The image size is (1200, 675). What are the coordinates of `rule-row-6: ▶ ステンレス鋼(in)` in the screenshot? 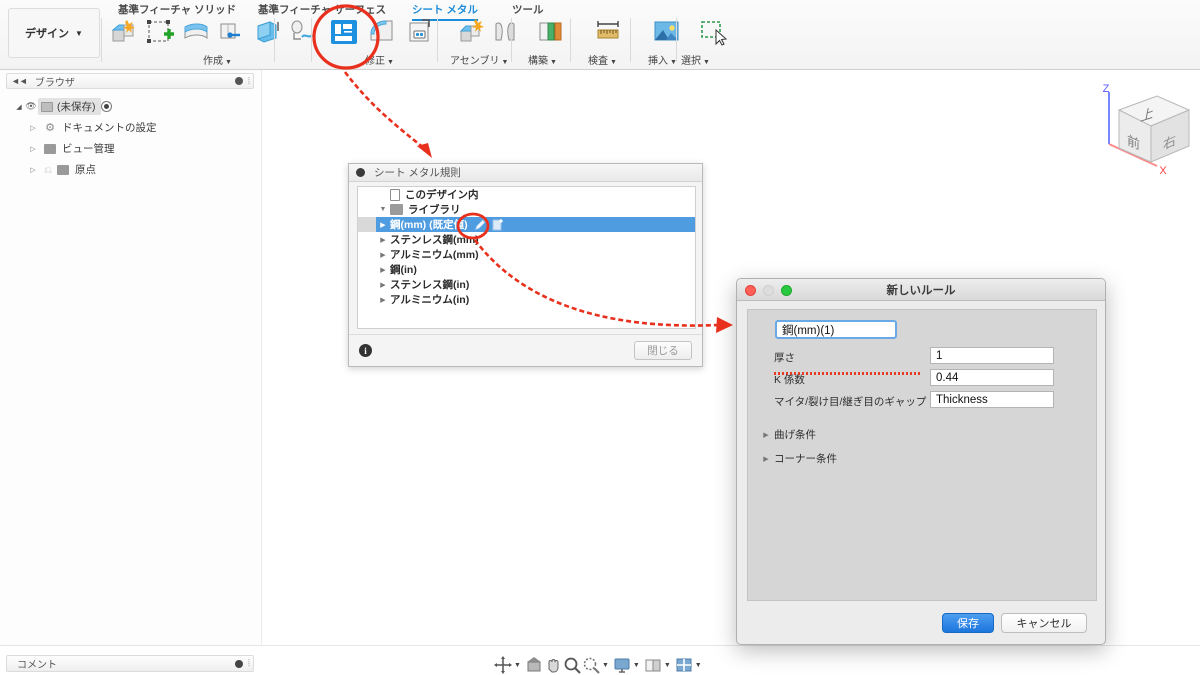 It's located at (526, 284).